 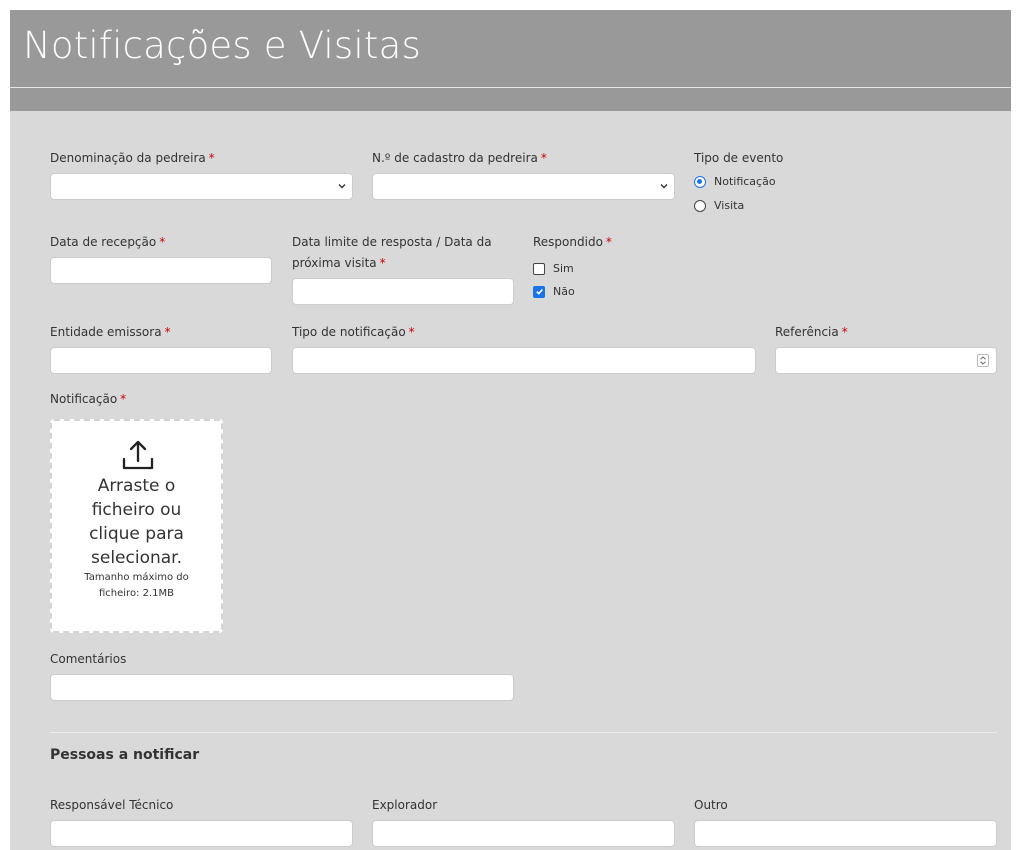 I want to click on checkmark-icon, so click(x=539, y=291).